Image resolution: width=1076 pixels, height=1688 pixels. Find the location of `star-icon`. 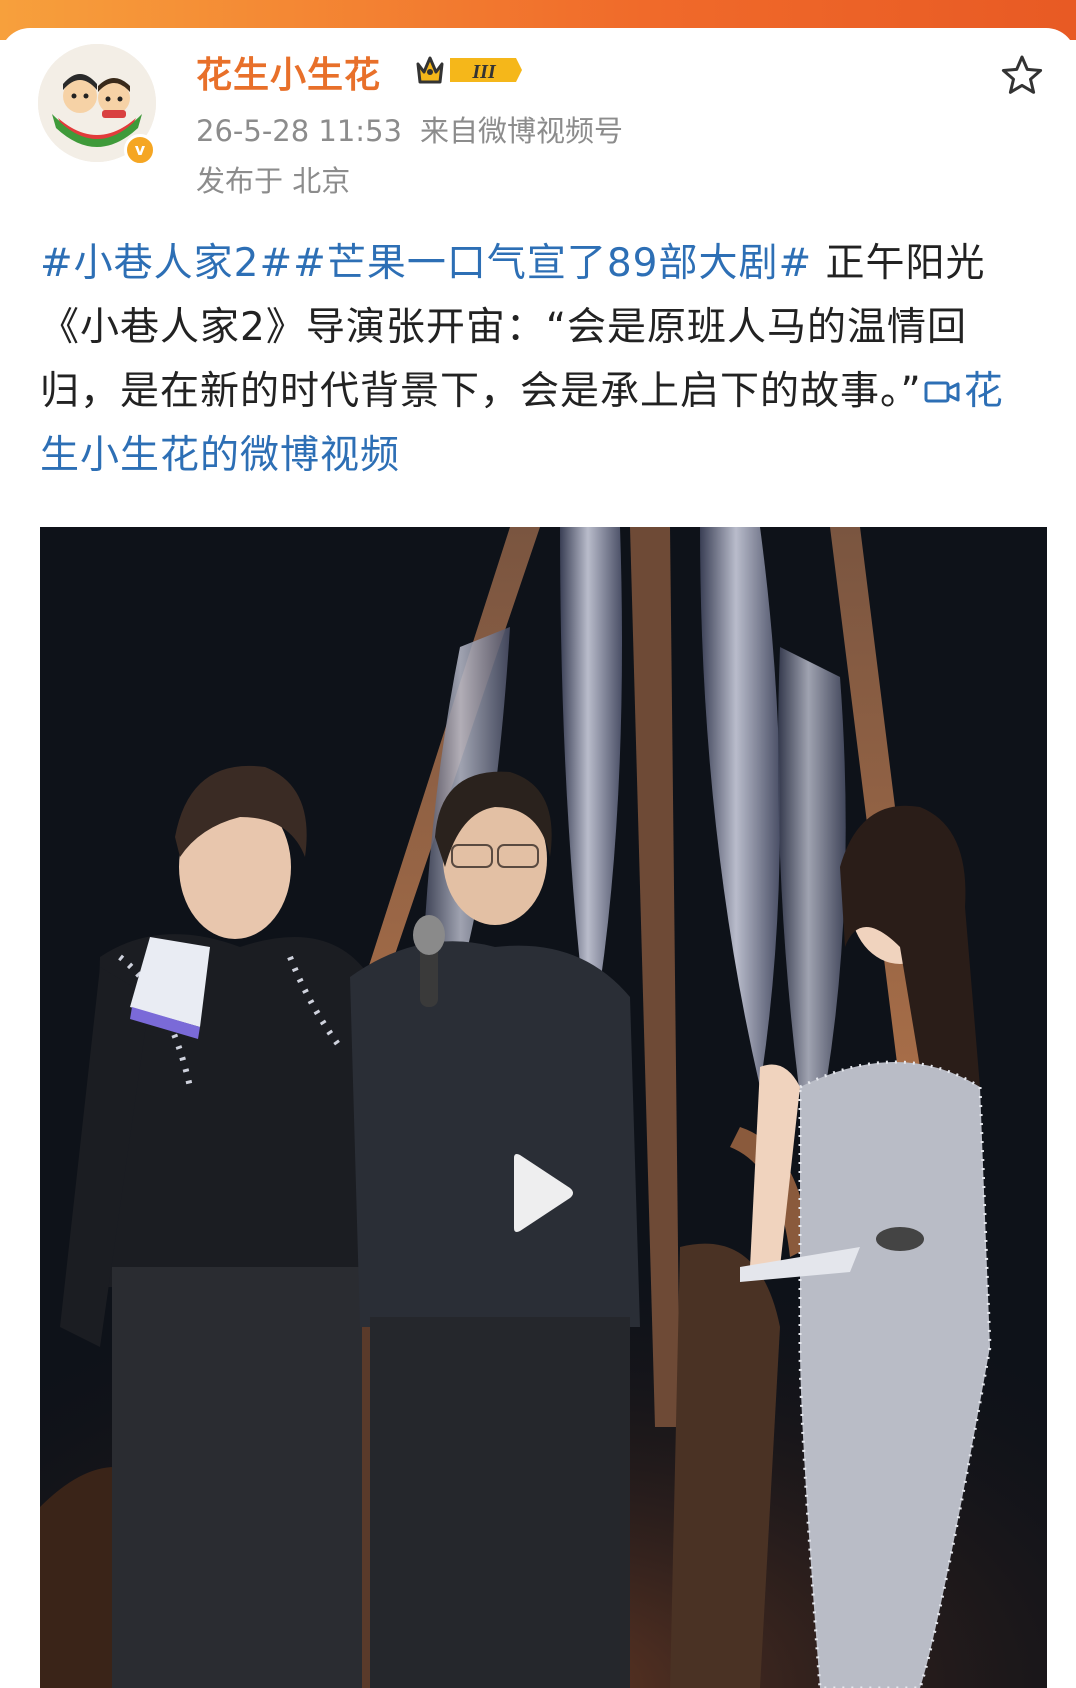

star-icon is located at coordinates (1022, 76).